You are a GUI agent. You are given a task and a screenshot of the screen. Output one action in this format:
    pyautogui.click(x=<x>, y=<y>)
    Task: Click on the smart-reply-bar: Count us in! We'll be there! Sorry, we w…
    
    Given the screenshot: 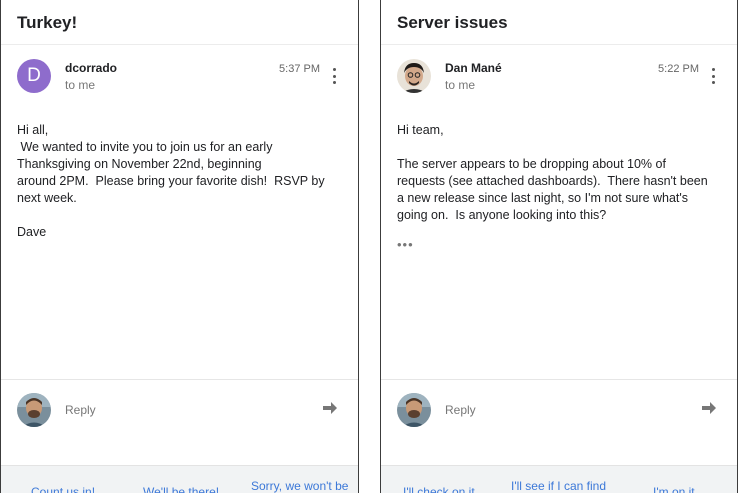 What is the action you would take?
    pyautogui.click(x=179, y=479)
    